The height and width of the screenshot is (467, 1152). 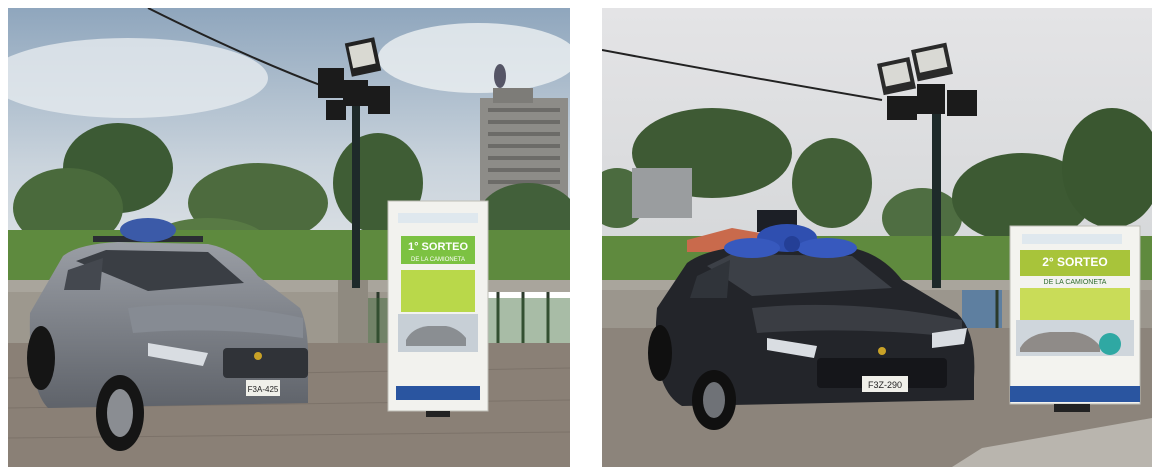 What do you see at coordinates (1074, 262) in the screenshot?
I see `banner-heading: 2° SORTEO` at bounding box center [1074, 262].